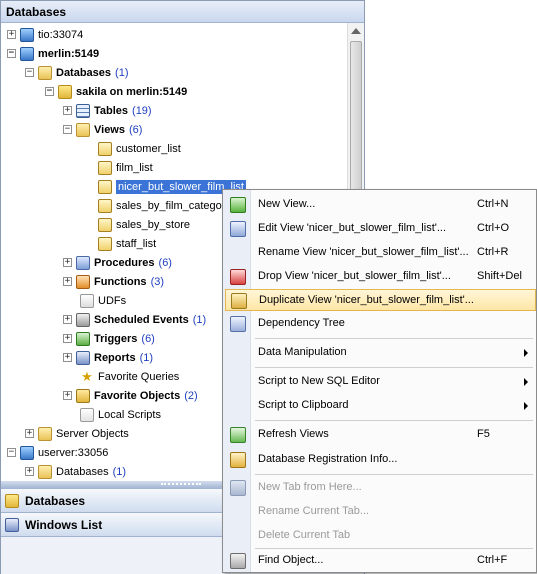  I want to click on tree-node-userver-databases: + Databases (1), so click(75, 471).